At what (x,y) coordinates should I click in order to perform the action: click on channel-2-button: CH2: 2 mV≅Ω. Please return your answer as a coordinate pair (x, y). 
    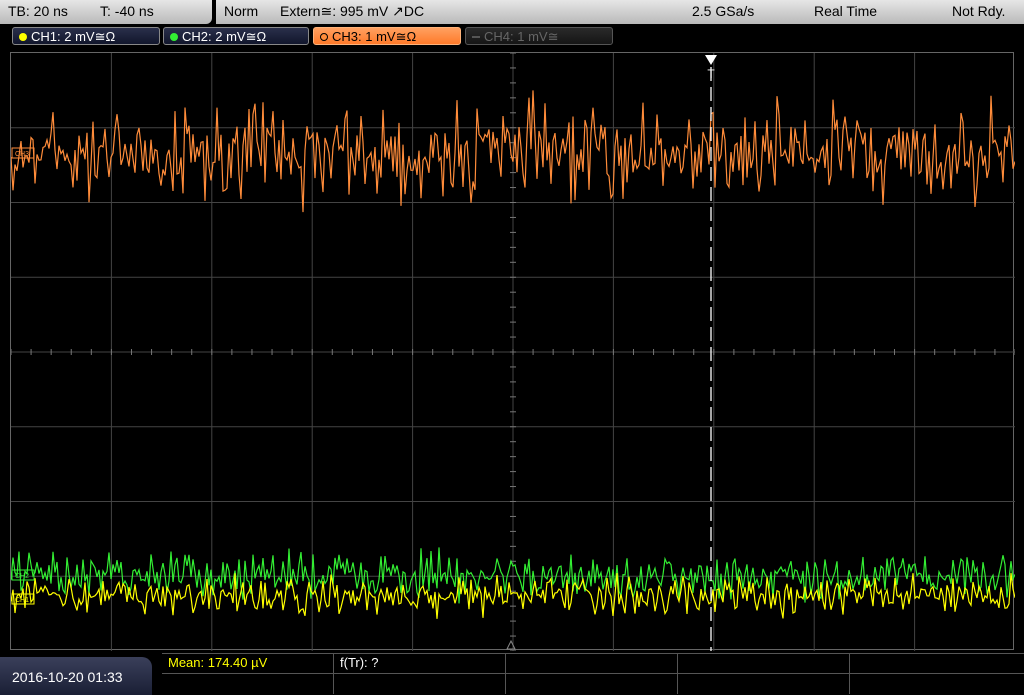
    Looking at the image, I should click on (236, 36).